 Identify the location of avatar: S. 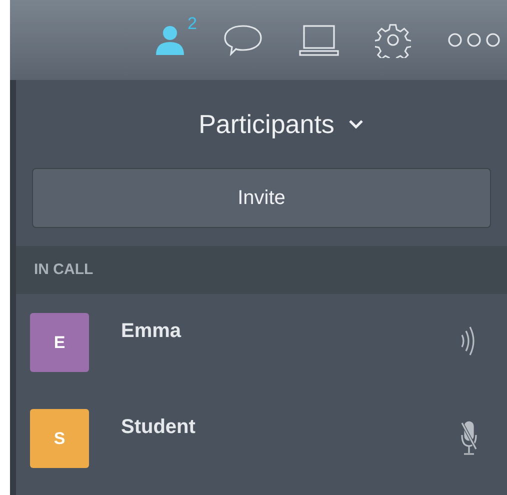
(59, 438).